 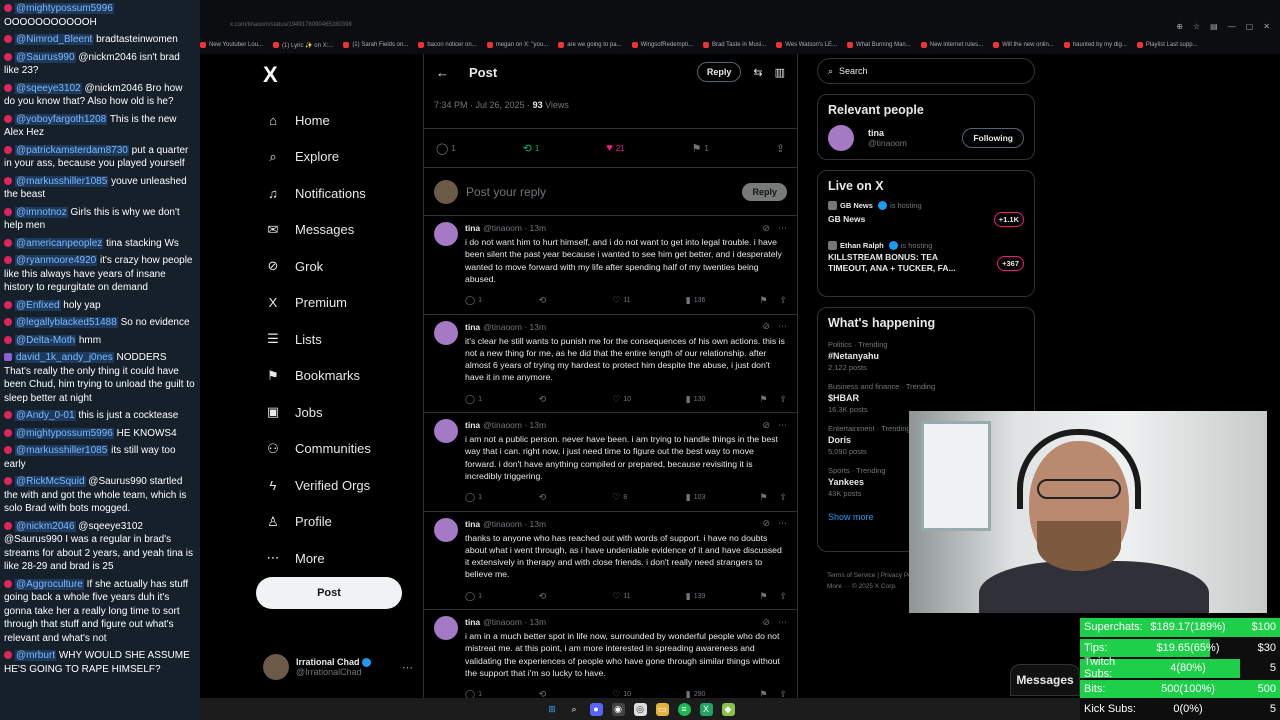 I want to click on like-action: ♡ 11, so click(x=649, y=596).